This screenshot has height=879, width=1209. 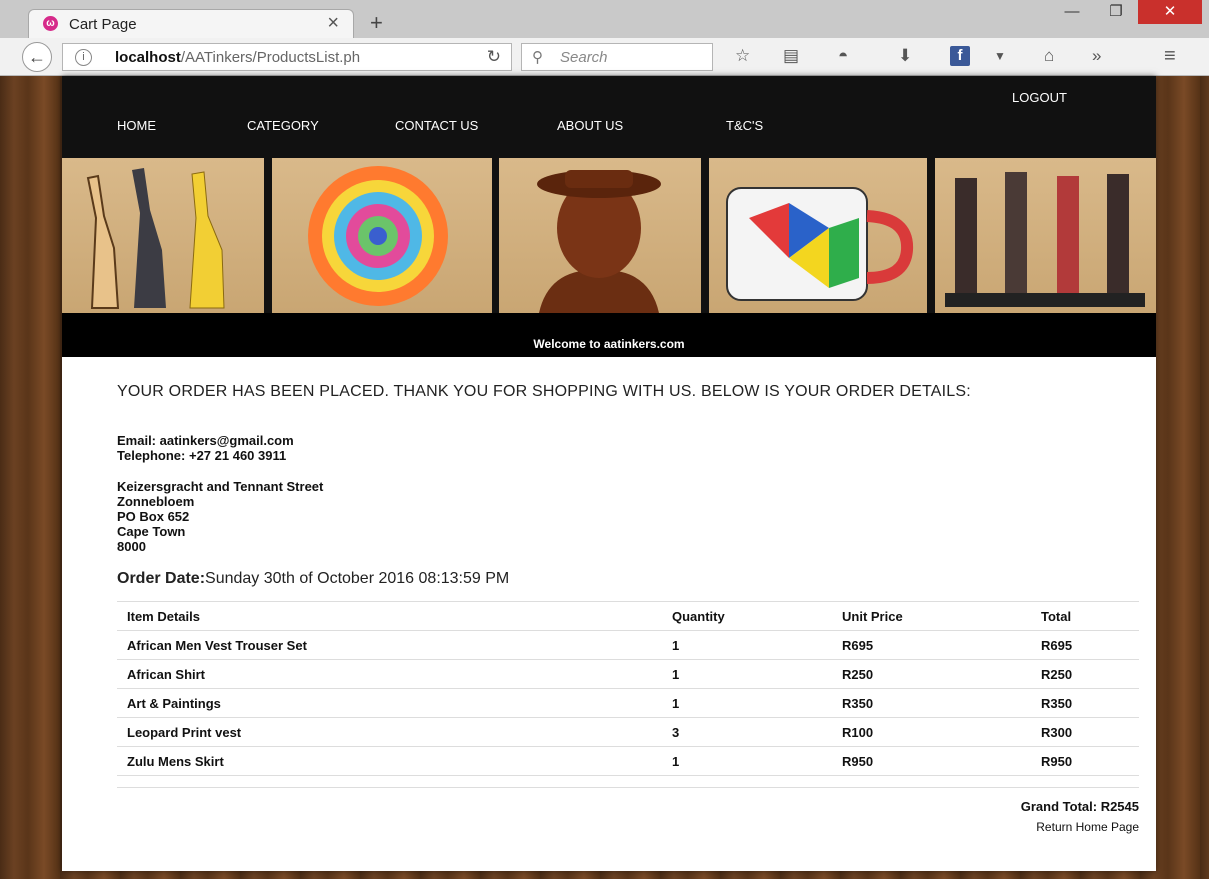 What do you see at coordinates (156, 501) in the screenshot?
I see `address-line: Zonnebloem` at bounding box center [156, 501].